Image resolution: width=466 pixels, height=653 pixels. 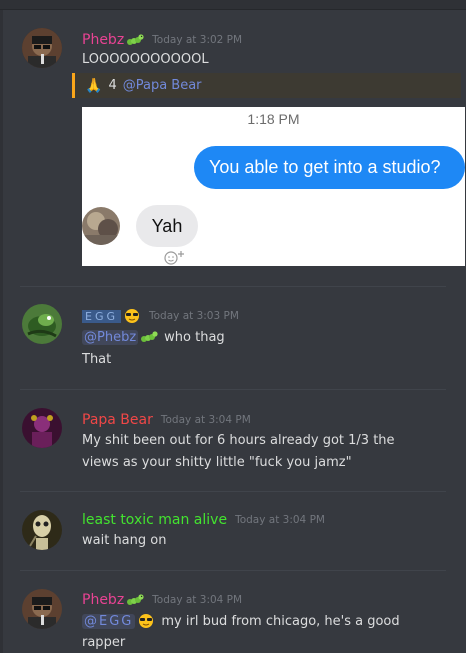 What do you see at coordinates (154, 520) in the screenshot?
I see `username-least-toxic: least toxic man alive` at bounding box center [154, 520].